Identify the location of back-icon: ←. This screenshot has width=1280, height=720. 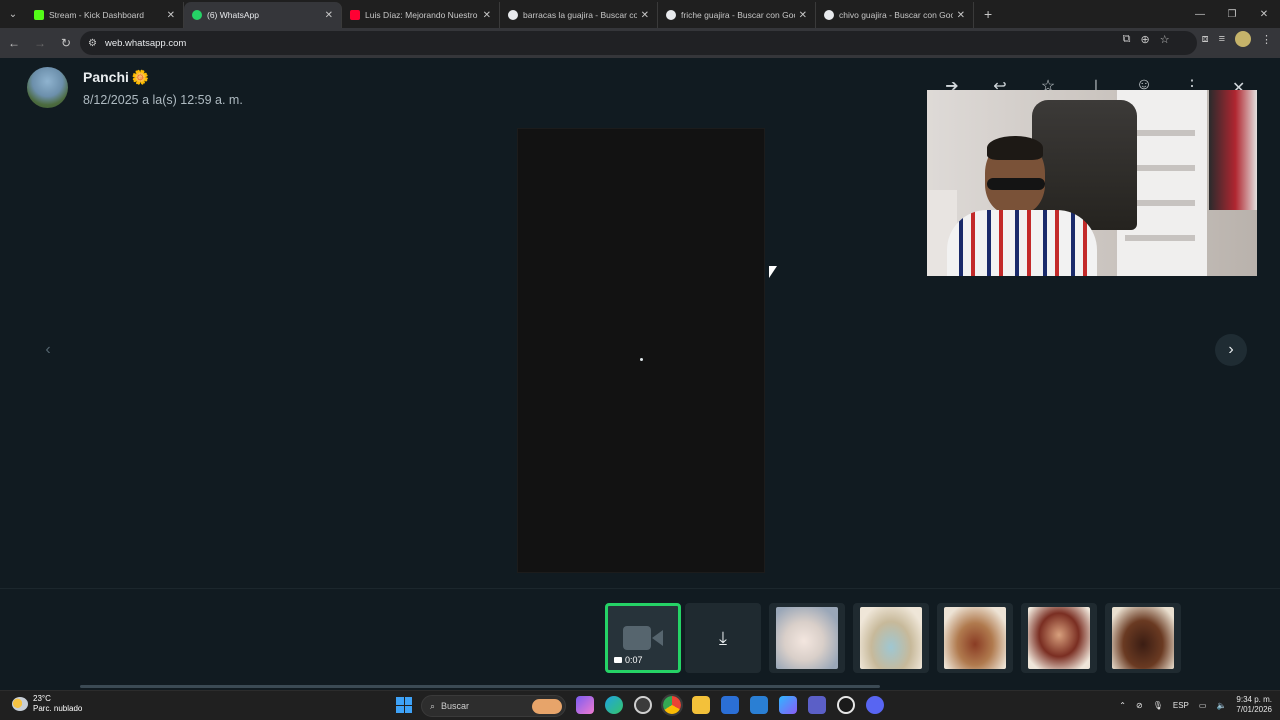
(14, 43).